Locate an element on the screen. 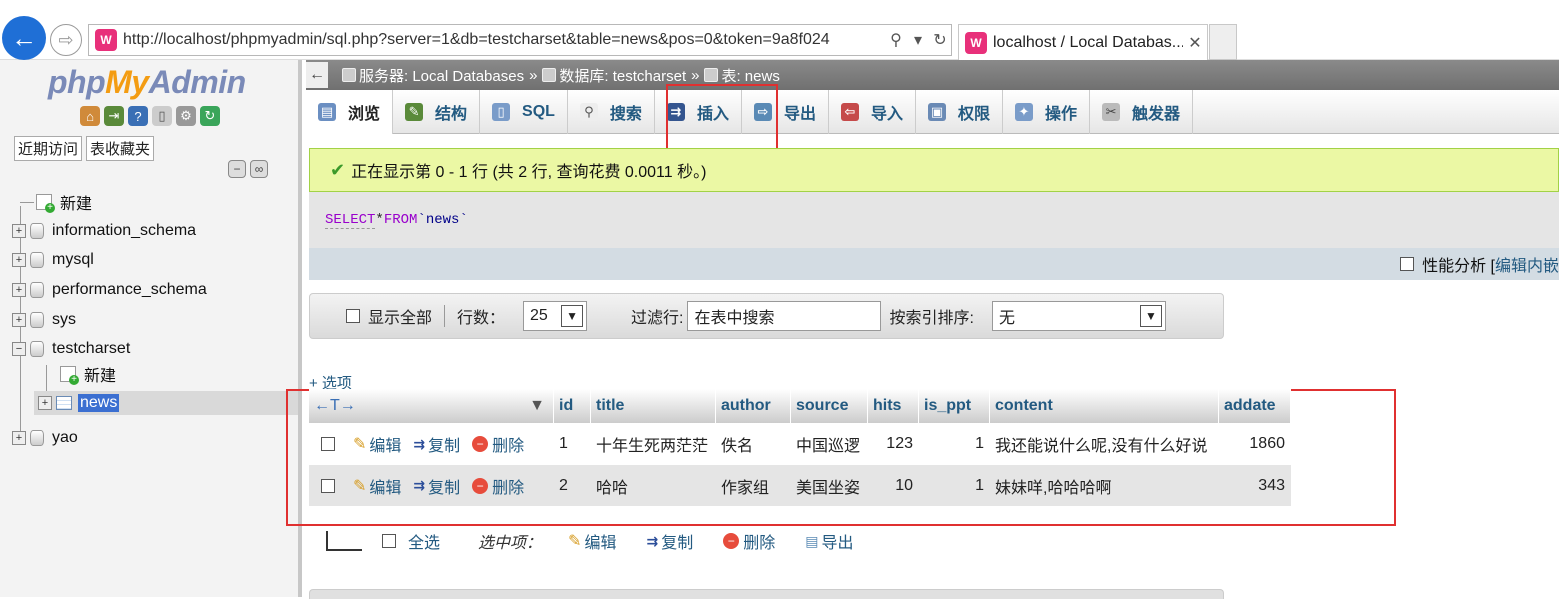 The height and width of the screenshot is (599, 1559). bulk-copy-button: ⇉ 复制 is located at coordinates (669, 541).